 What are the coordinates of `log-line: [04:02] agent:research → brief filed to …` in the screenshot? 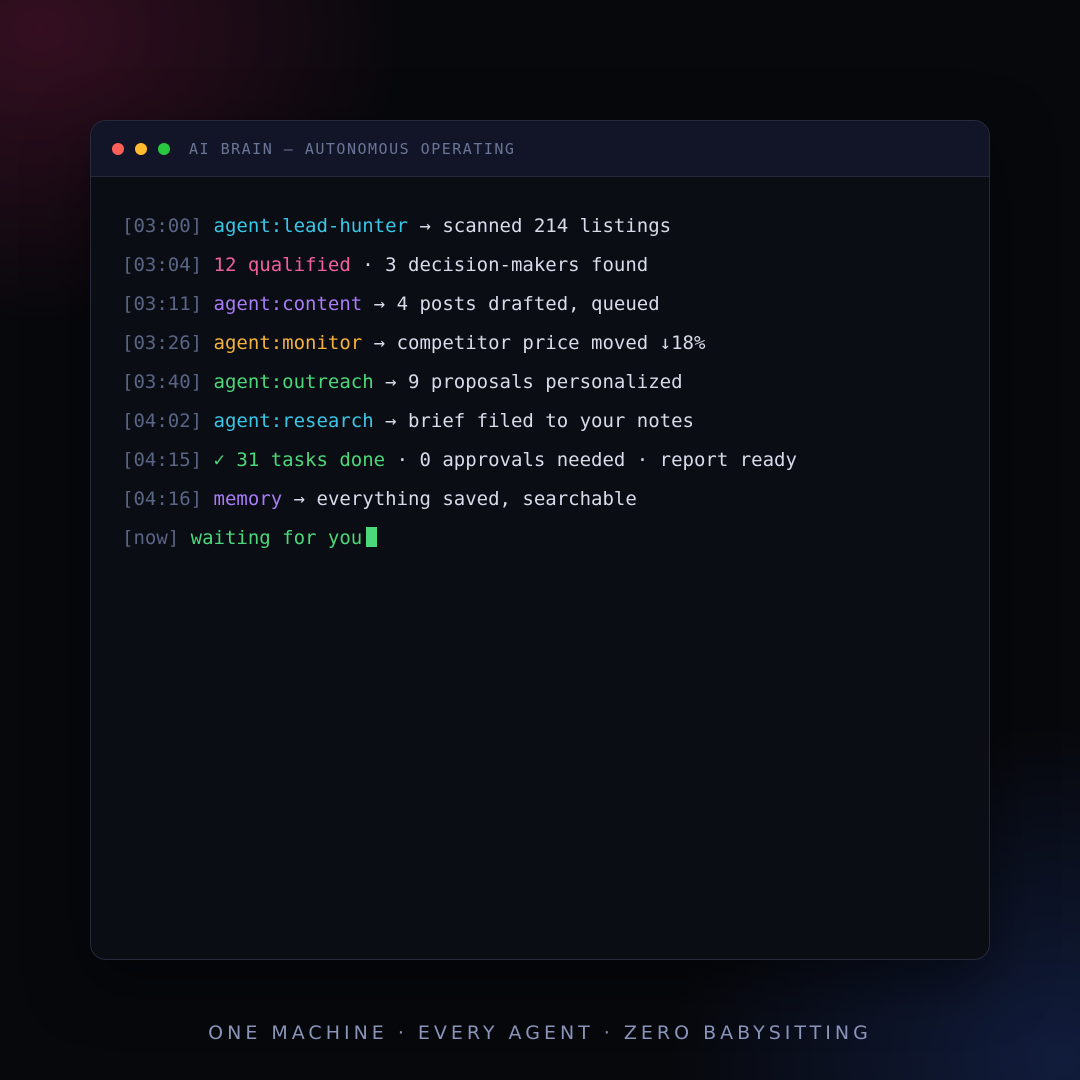 It's located at (555, 421).